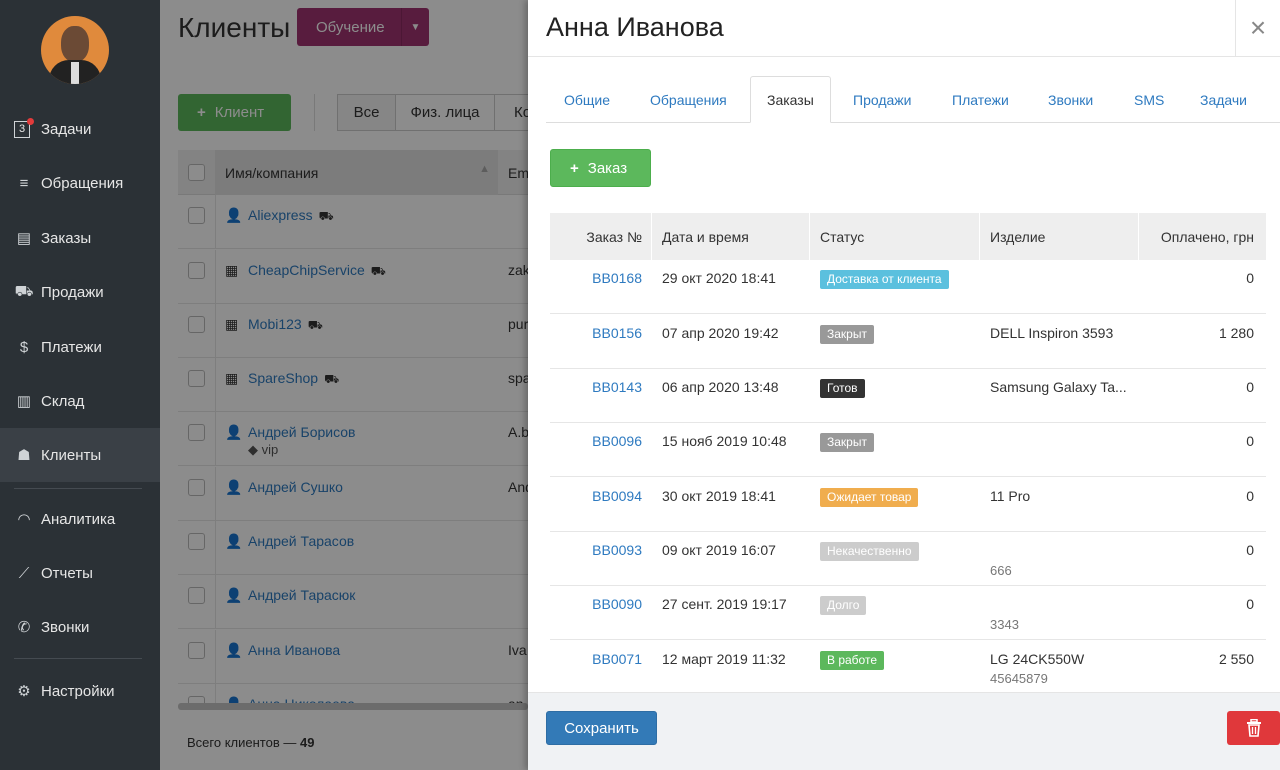 Image resolution: width=1280 pixels, height=770 pixels. What do you see at coordinates (904, 56) in the screenshot?
I see `panel-divider` at bounding box center [904, 56].